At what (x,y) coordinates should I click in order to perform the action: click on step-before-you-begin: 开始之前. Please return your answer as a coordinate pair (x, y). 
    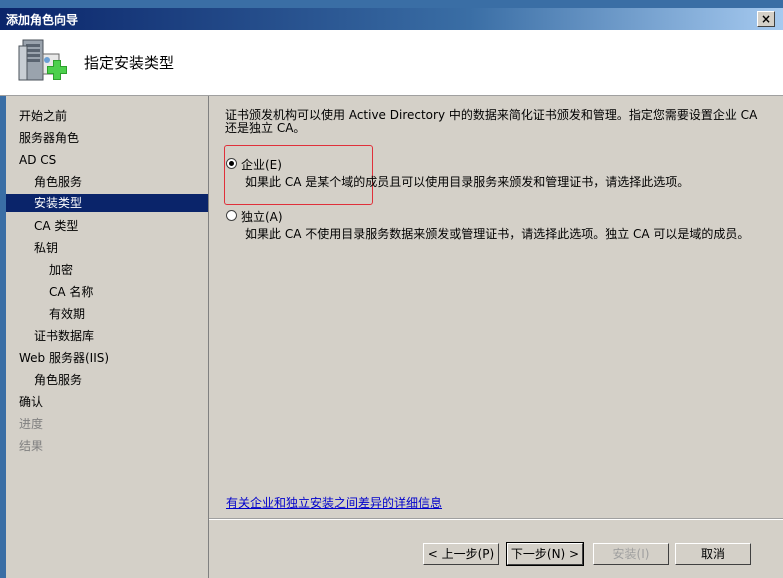
    Looking at the image, I should click on (113, 116).